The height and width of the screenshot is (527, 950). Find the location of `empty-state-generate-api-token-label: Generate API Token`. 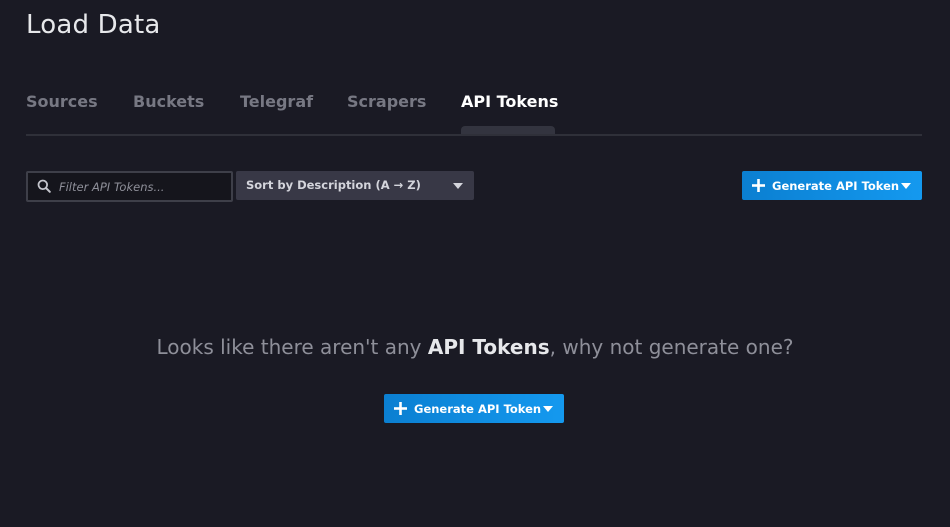

empty-state-generate-api-token-label: Generate API Token is located at coordinates (478, 409).